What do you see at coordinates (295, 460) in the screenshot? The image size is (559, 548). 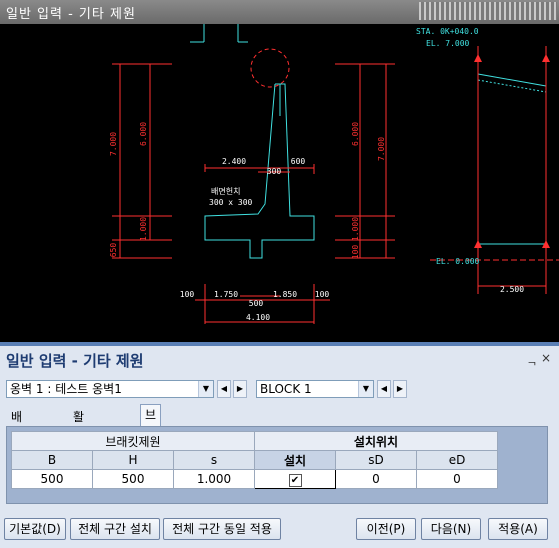 I see `col-header-install: 설치` at bounding box center [295, 460].